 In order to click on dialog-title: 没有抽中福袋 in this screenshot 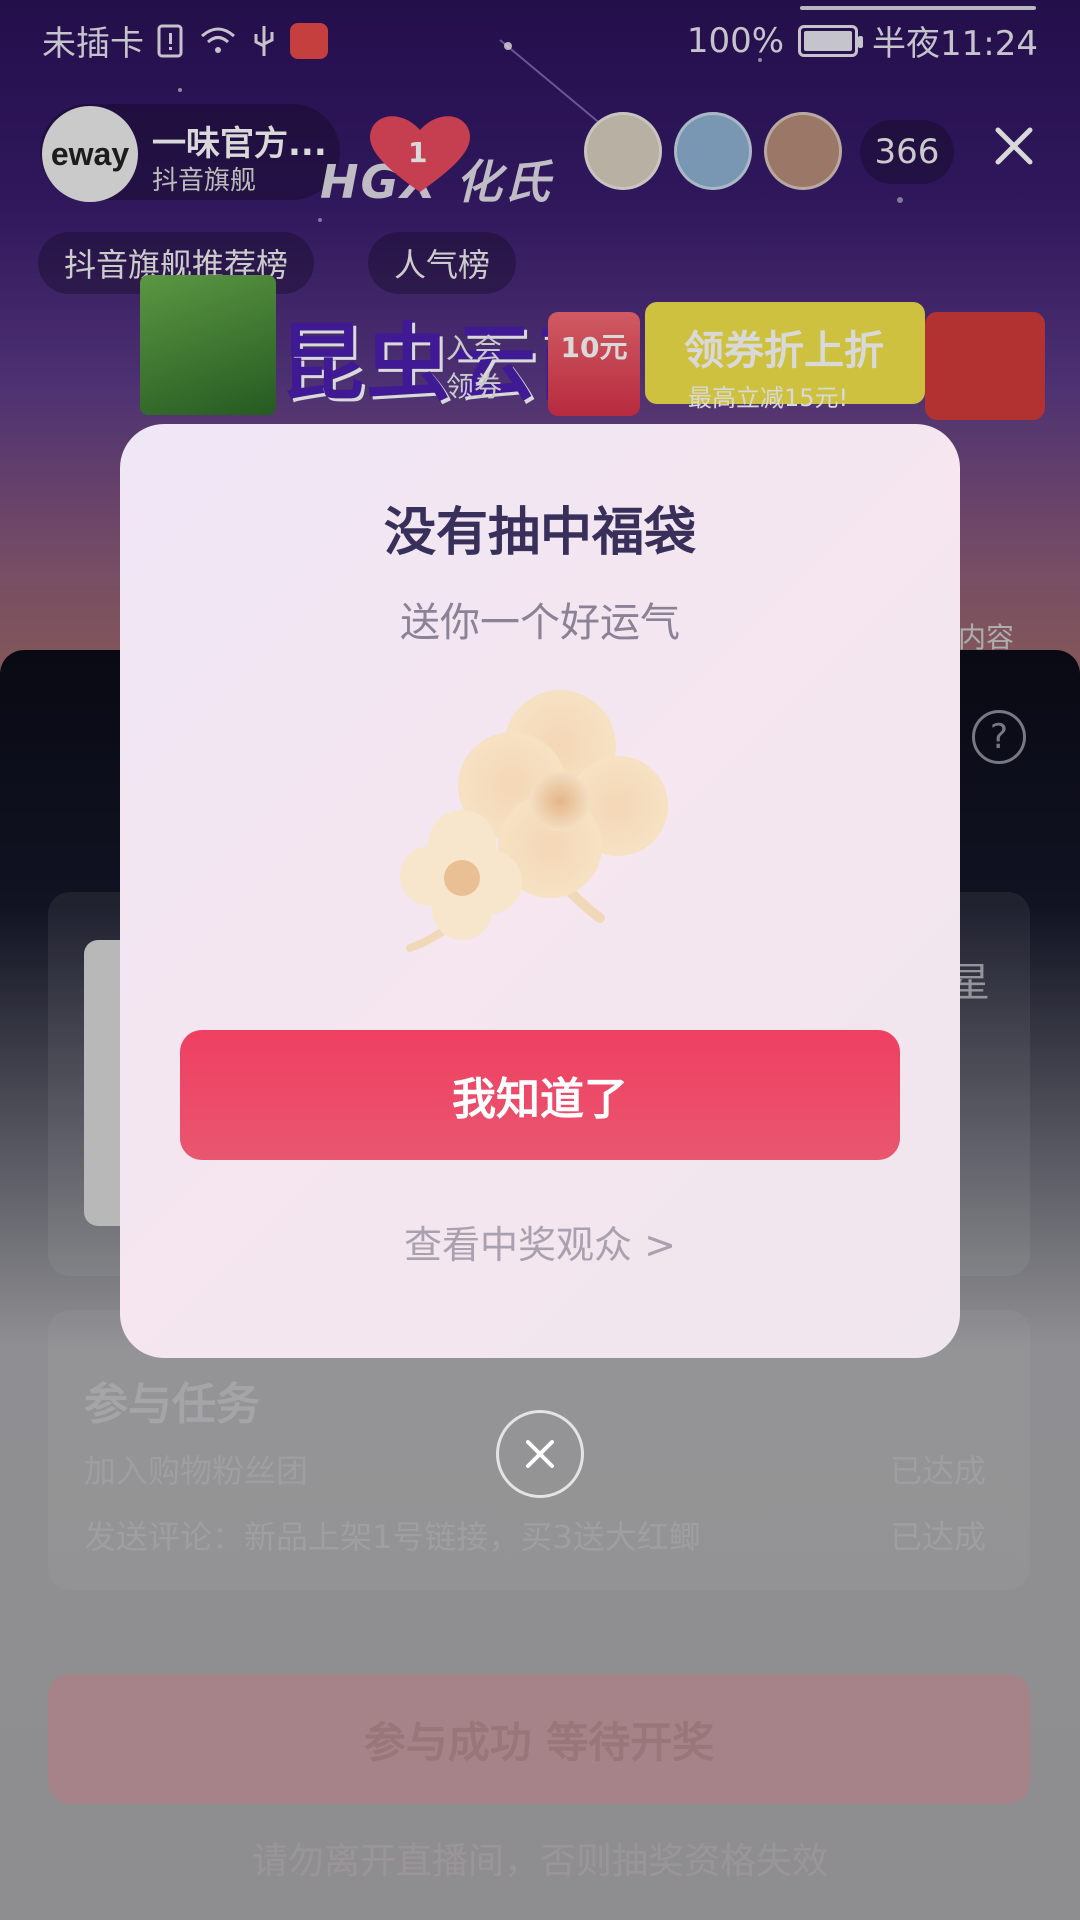, I will do `click(539, 533)`.